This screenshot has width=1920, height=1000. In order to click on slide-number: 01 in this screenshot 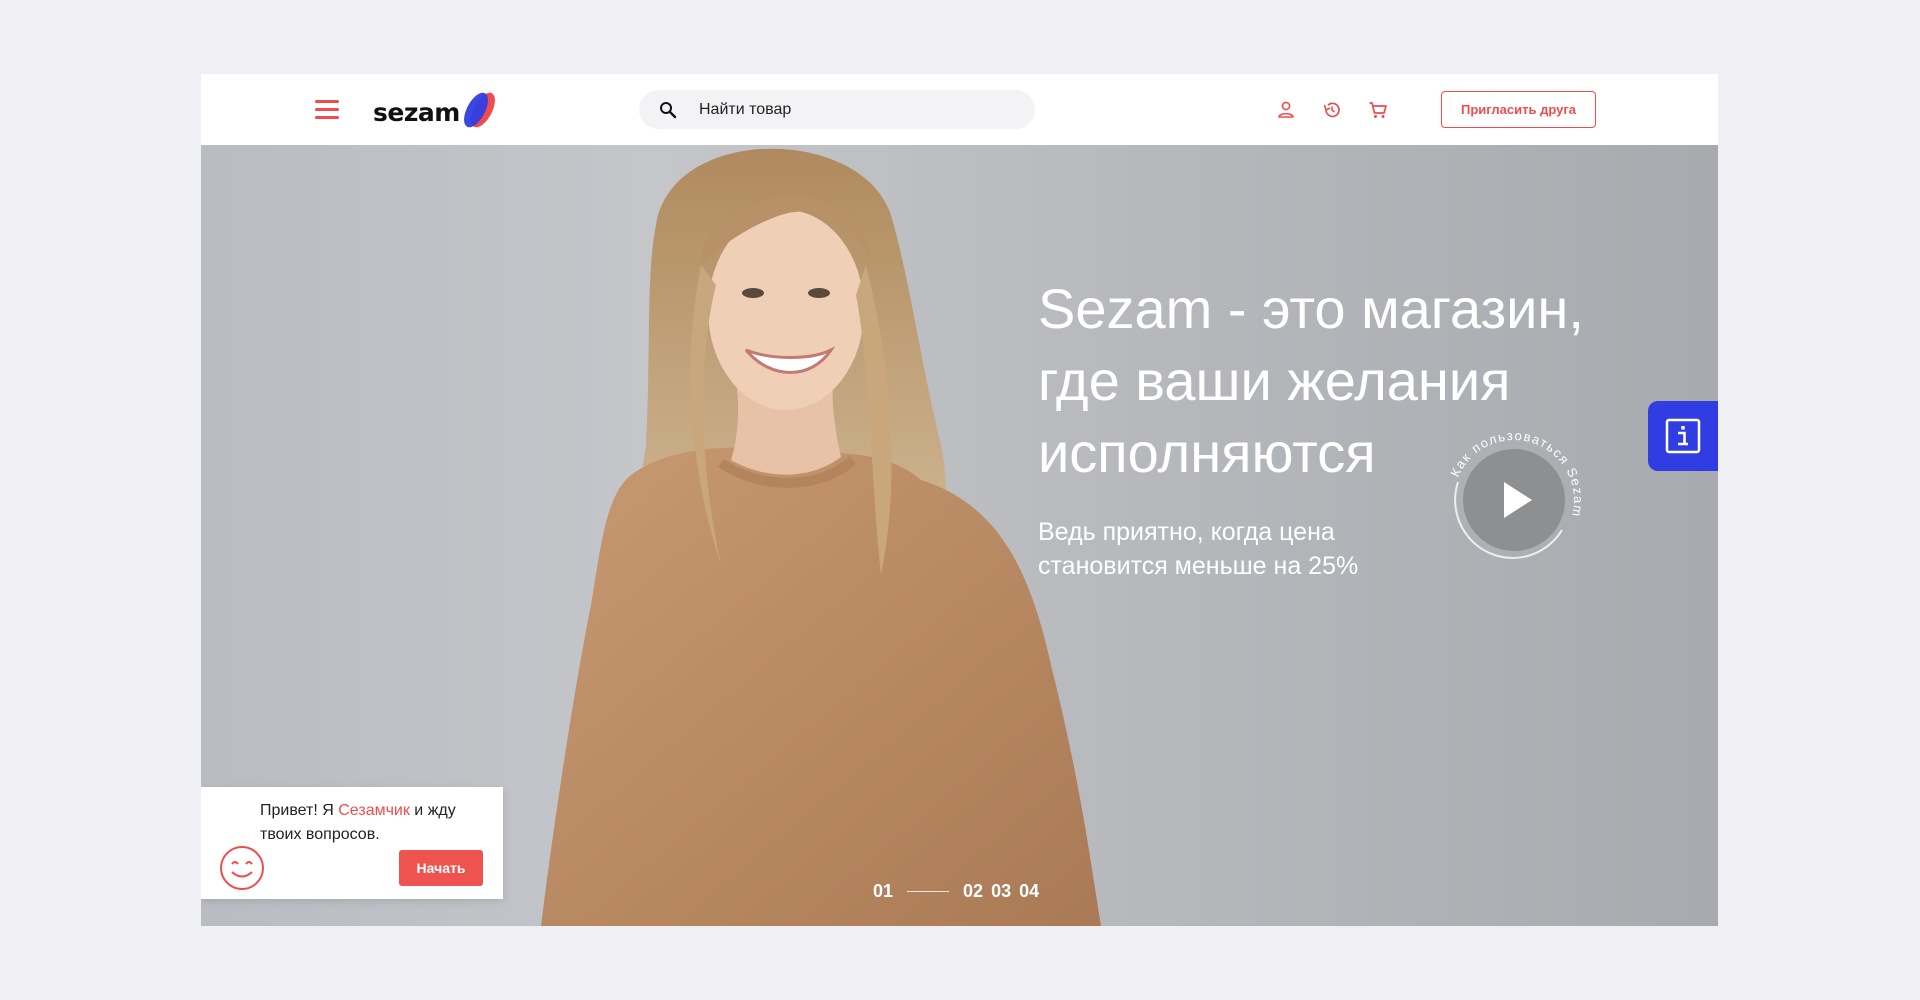, I will do `click(883, 891)`.